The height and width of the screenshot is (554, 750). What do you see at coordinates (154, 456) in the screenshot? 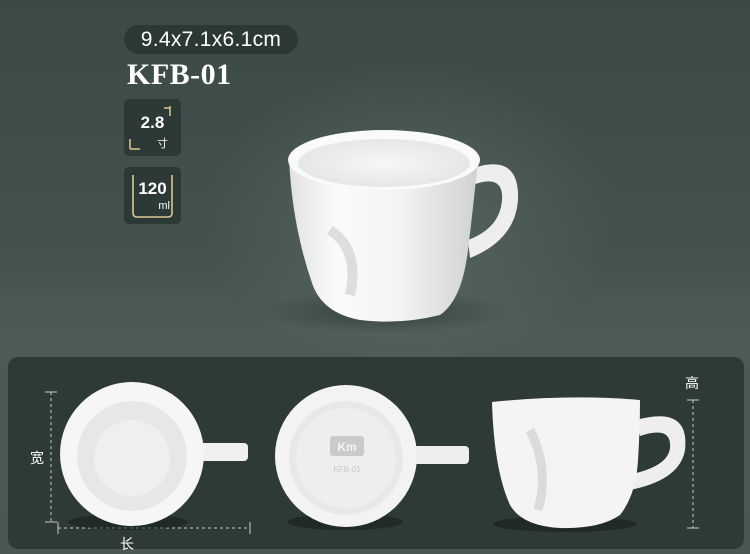
I see `top-view-cup` at bounding box center [154, 456].